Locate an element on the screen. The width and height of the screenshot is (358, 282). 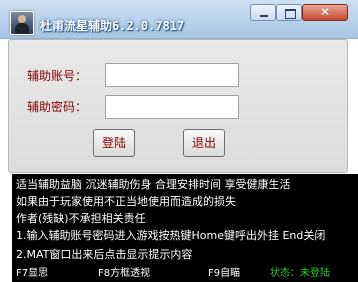
maximize-button is located at coordinates (289, 12).